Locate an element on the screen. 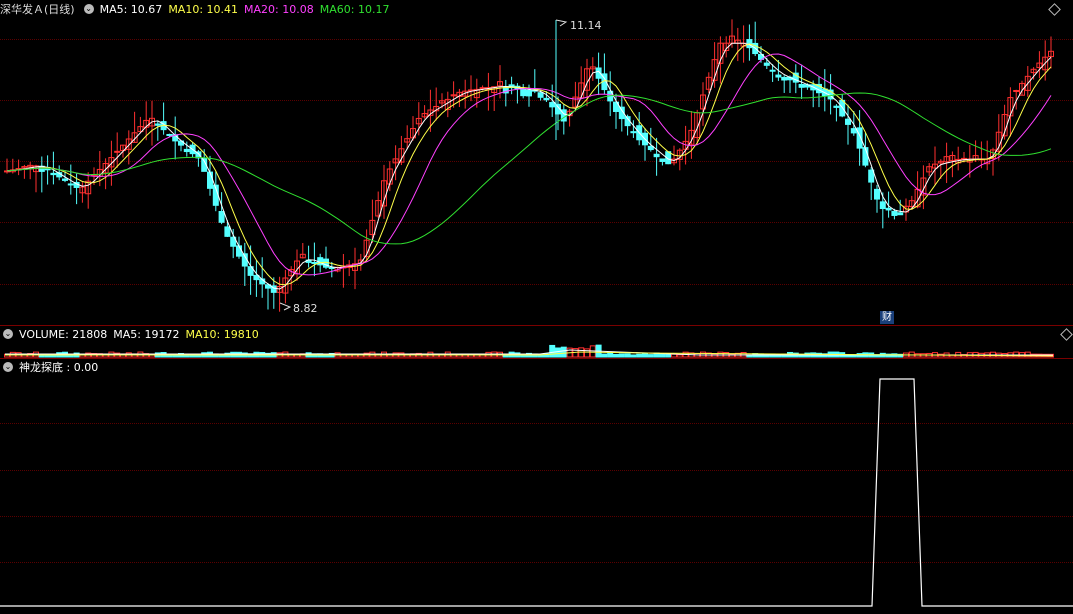  low-price-label: 8.82 is located at coordinates (305, 308).